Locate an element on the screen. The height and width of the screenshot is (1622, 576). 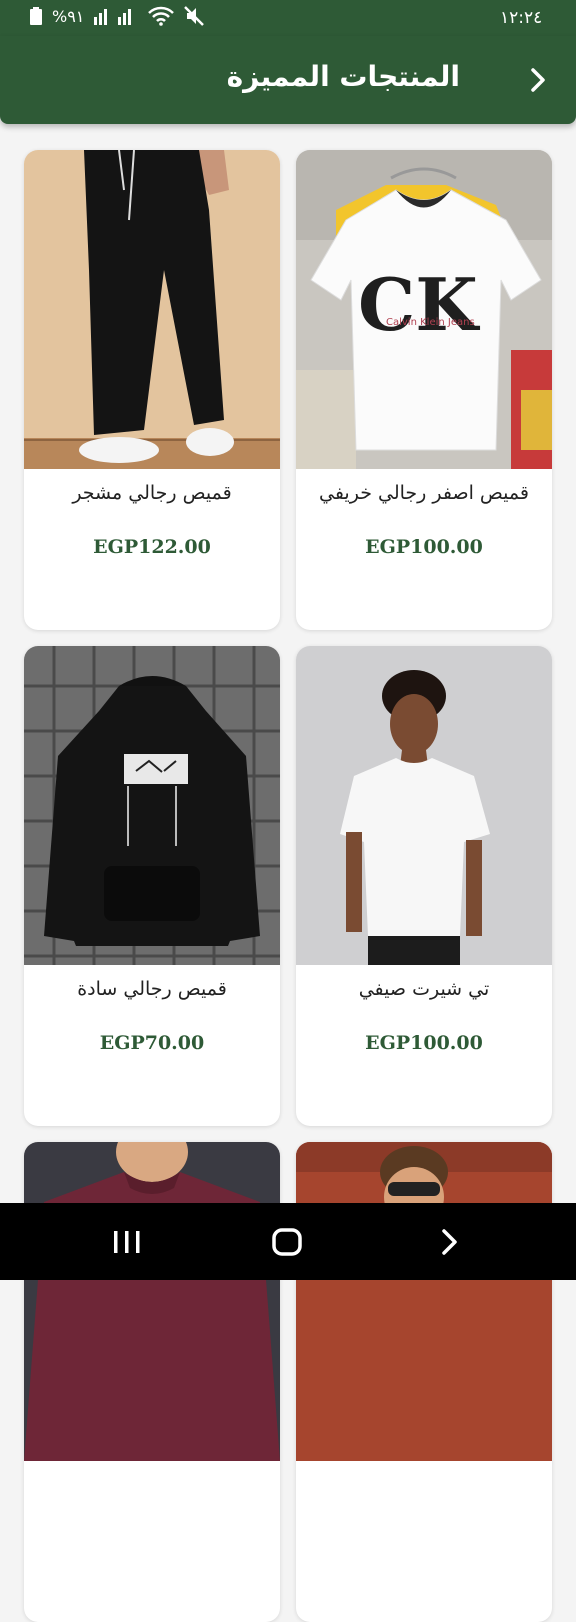
system-nav-bar is located at coordinates (288, 1241).